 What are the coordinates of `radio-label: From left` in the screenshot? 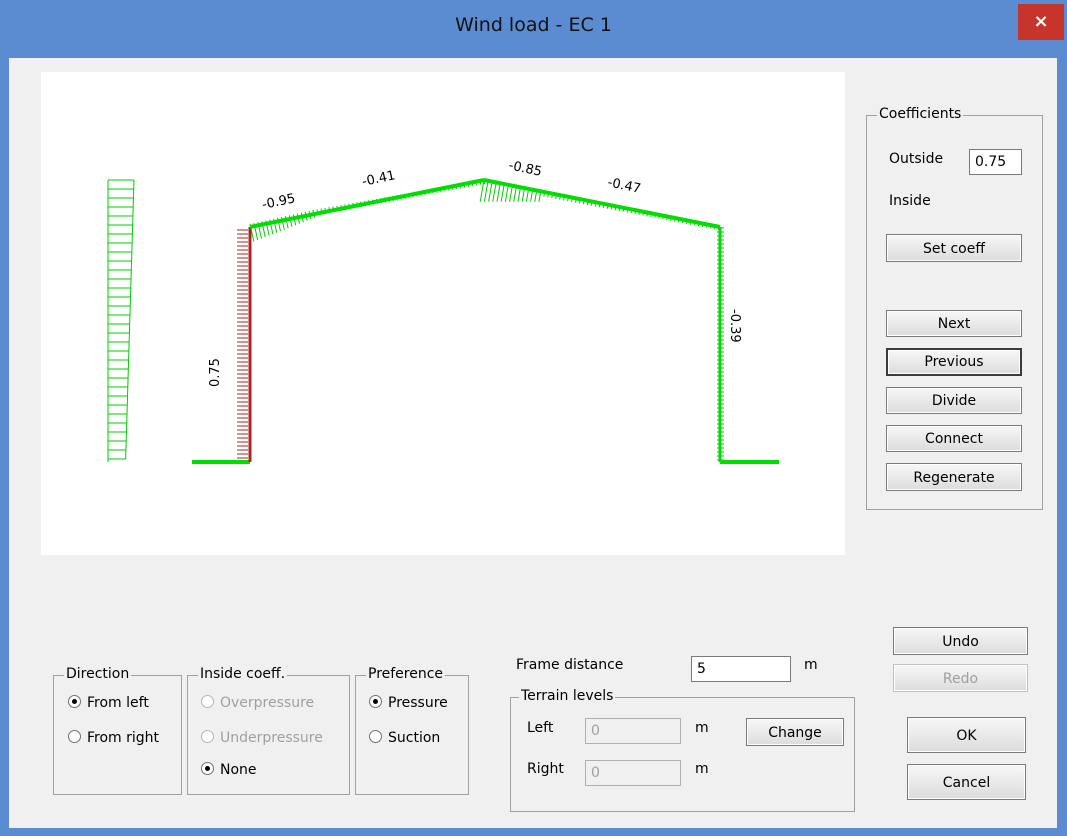 It's located at (118, 703).